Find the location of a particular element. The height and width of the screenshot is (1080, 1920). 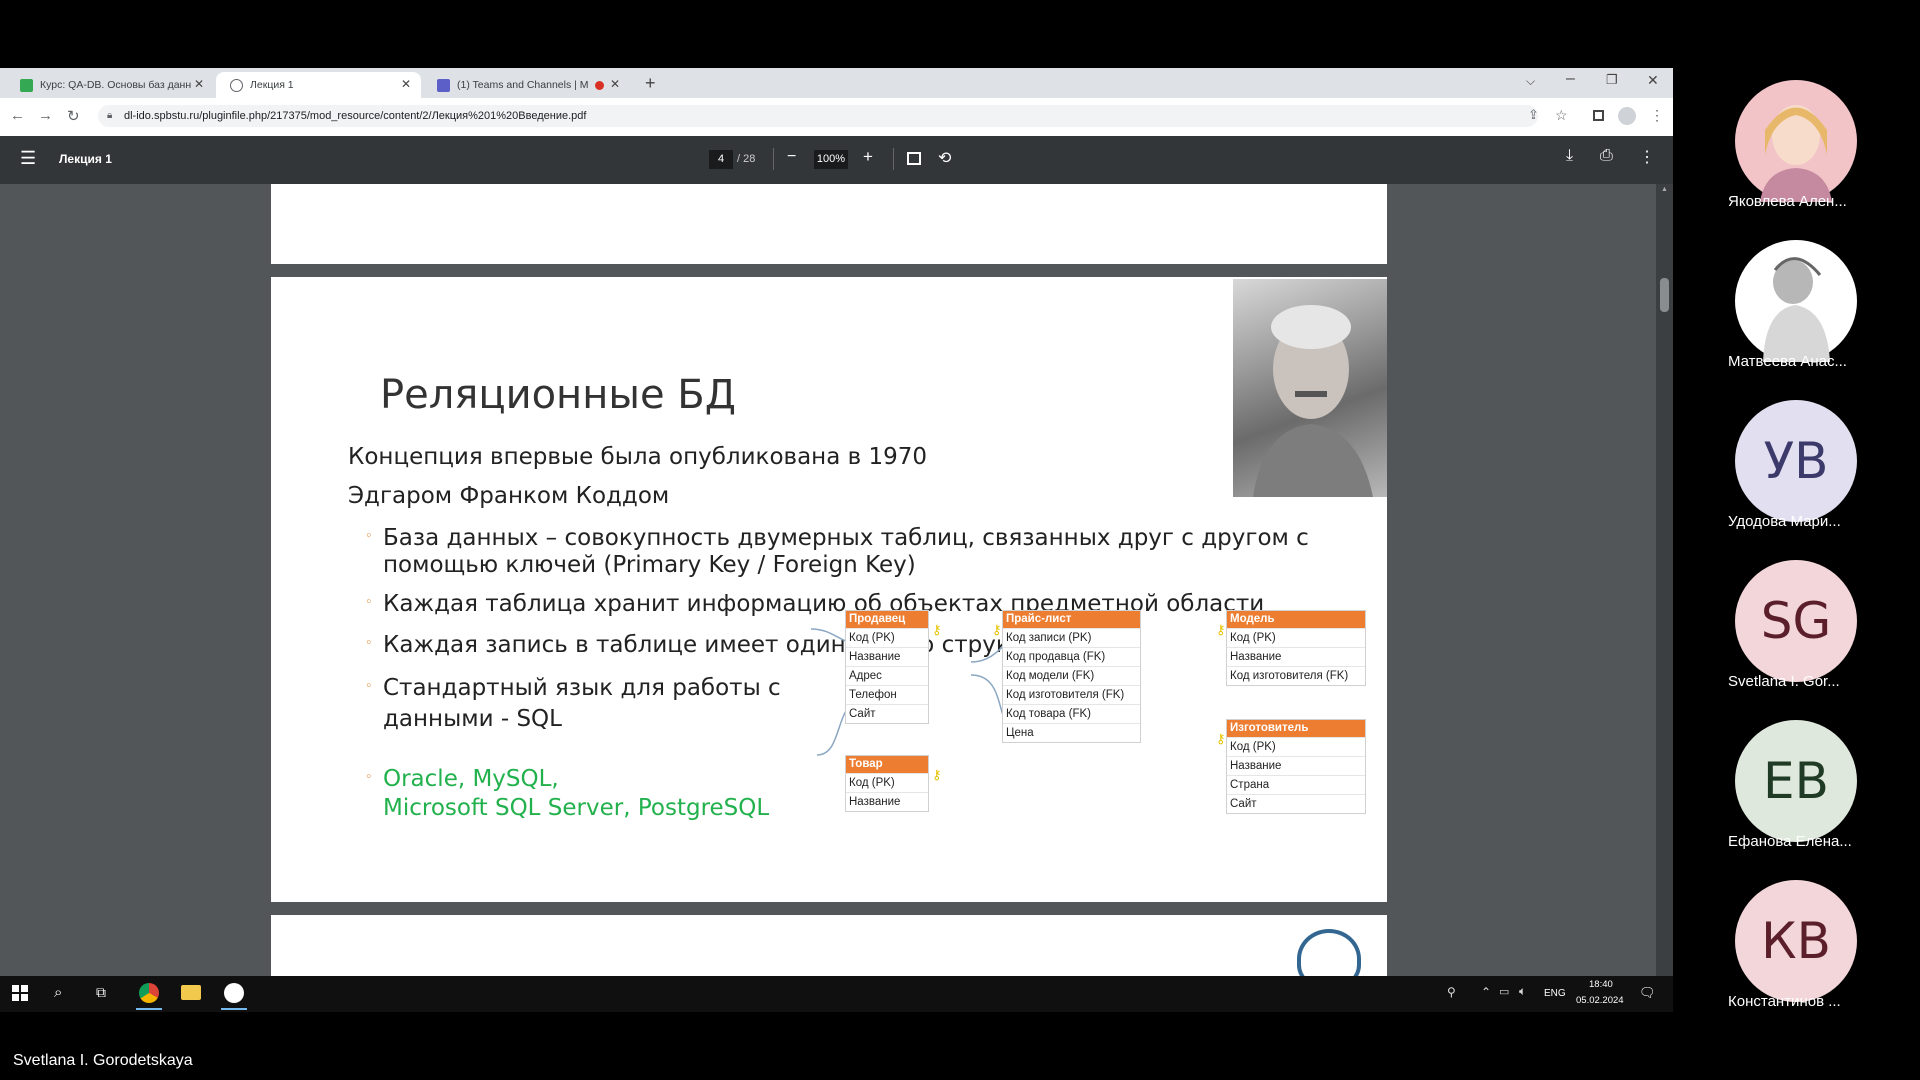

network-icon: ▭ is located at coordinates (1504, 991).